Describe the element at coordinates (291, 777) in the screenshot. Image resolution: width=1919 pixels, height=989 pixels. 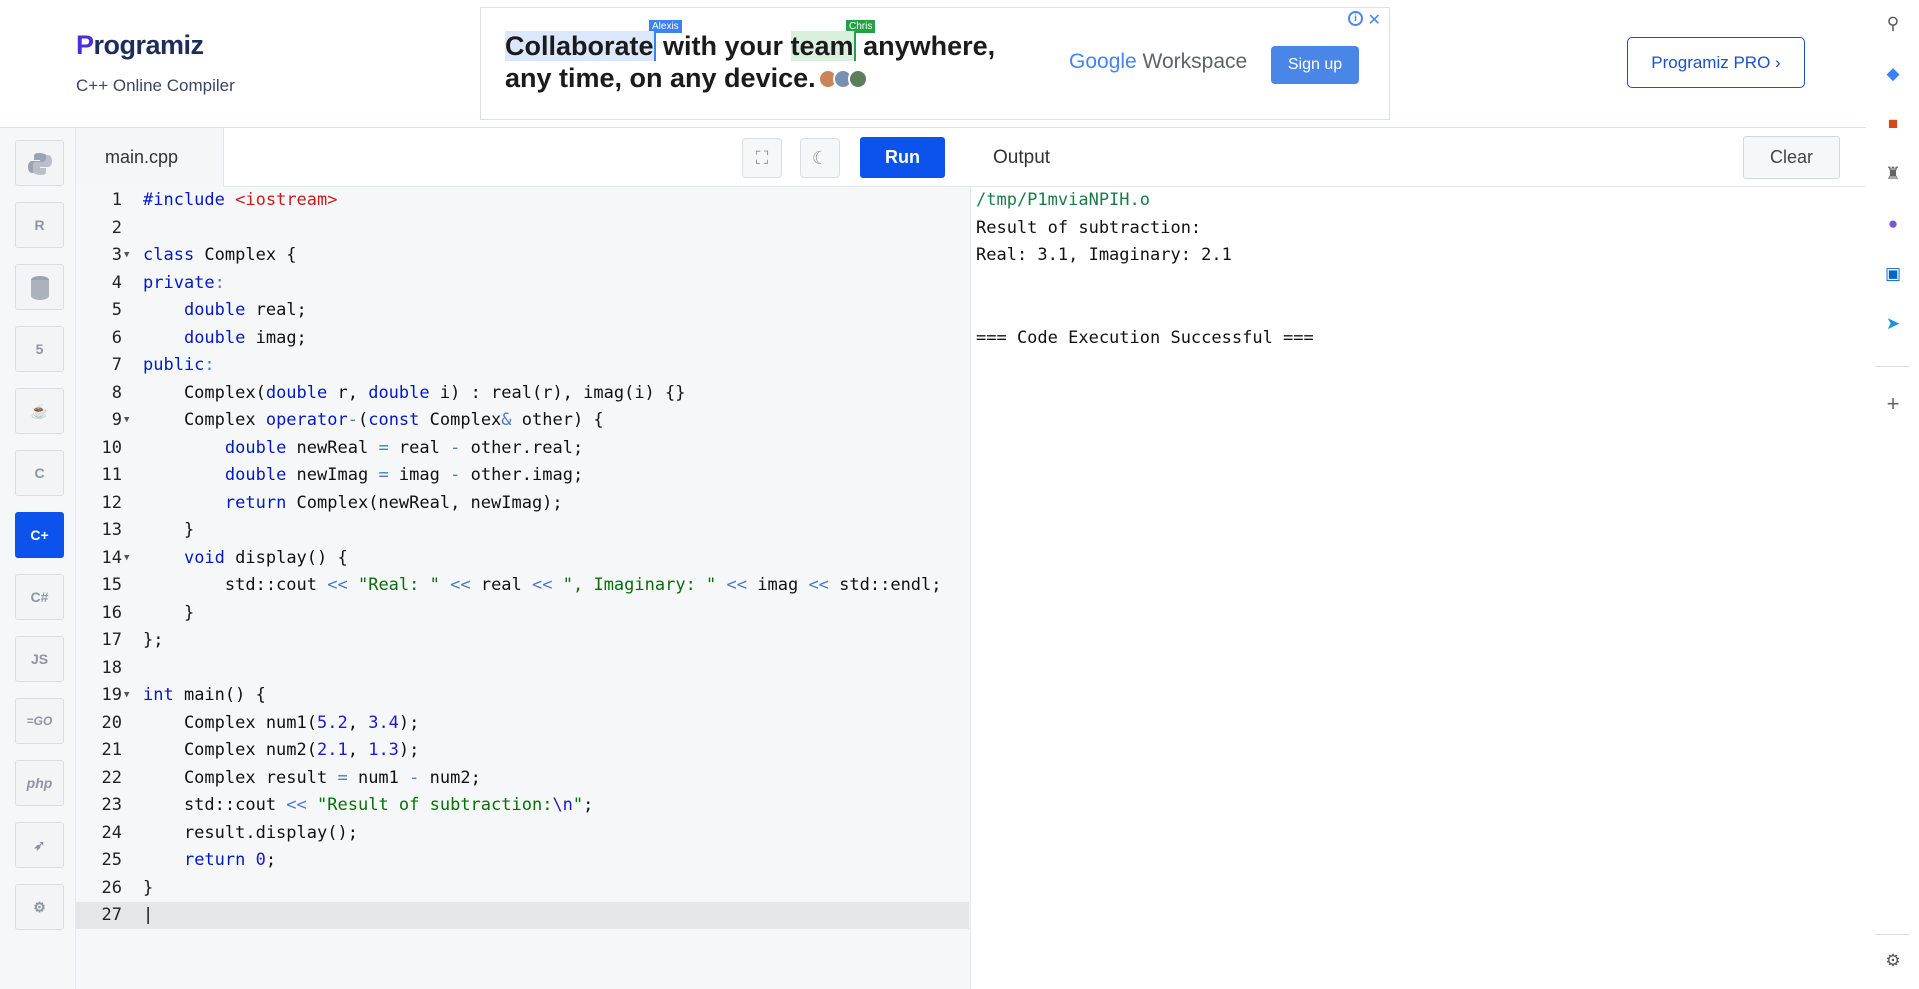
I see `code-line: 22 Complex result = num1 - num2;` at that location.